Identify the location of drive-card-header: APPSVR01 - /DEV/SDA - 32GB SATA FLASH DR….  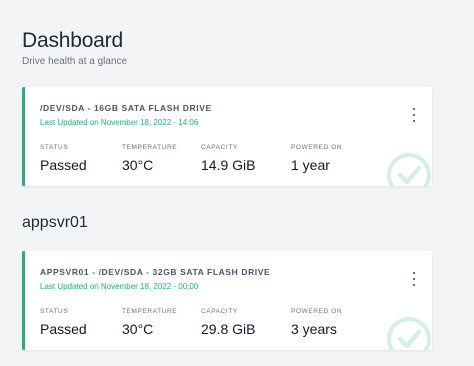
(155, 279).